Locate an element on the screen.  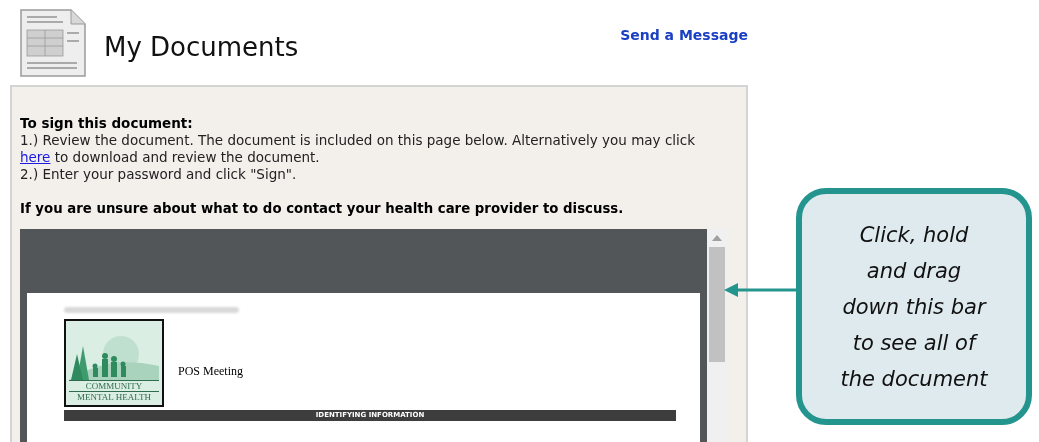
instructions-heading: To sign this document: is located at coordinates (107, 123).